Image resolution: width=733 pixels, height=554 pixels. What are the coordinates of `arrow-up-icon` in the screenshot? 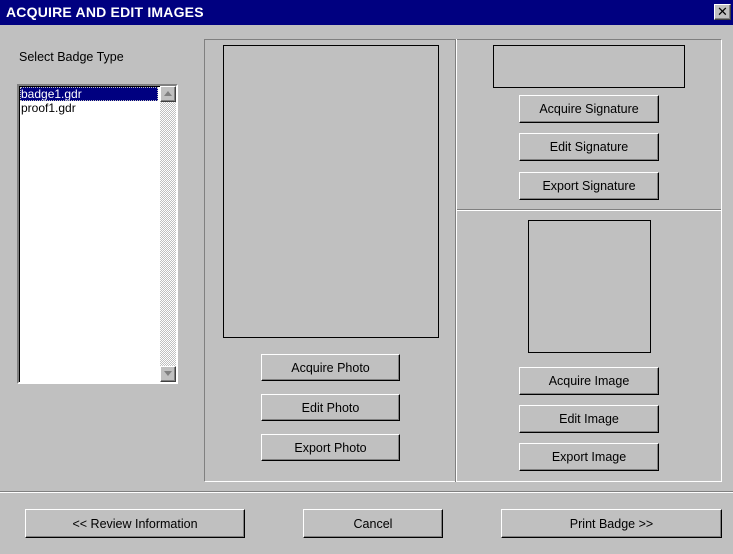 It's located at (168, 93).